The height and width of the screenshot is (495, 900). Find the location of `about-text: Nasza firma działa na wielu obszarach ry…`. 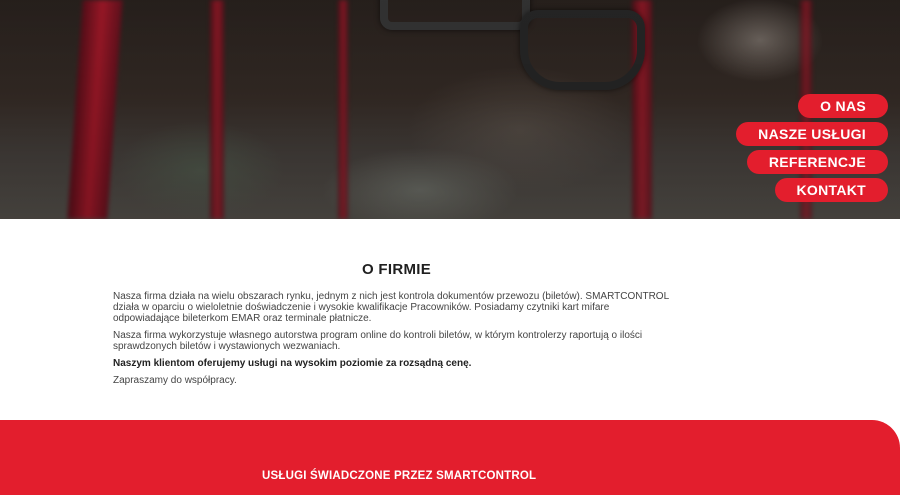

about-text: Nasza firma działa na wielu obszarach ry… is located at coordinates (395, 341).